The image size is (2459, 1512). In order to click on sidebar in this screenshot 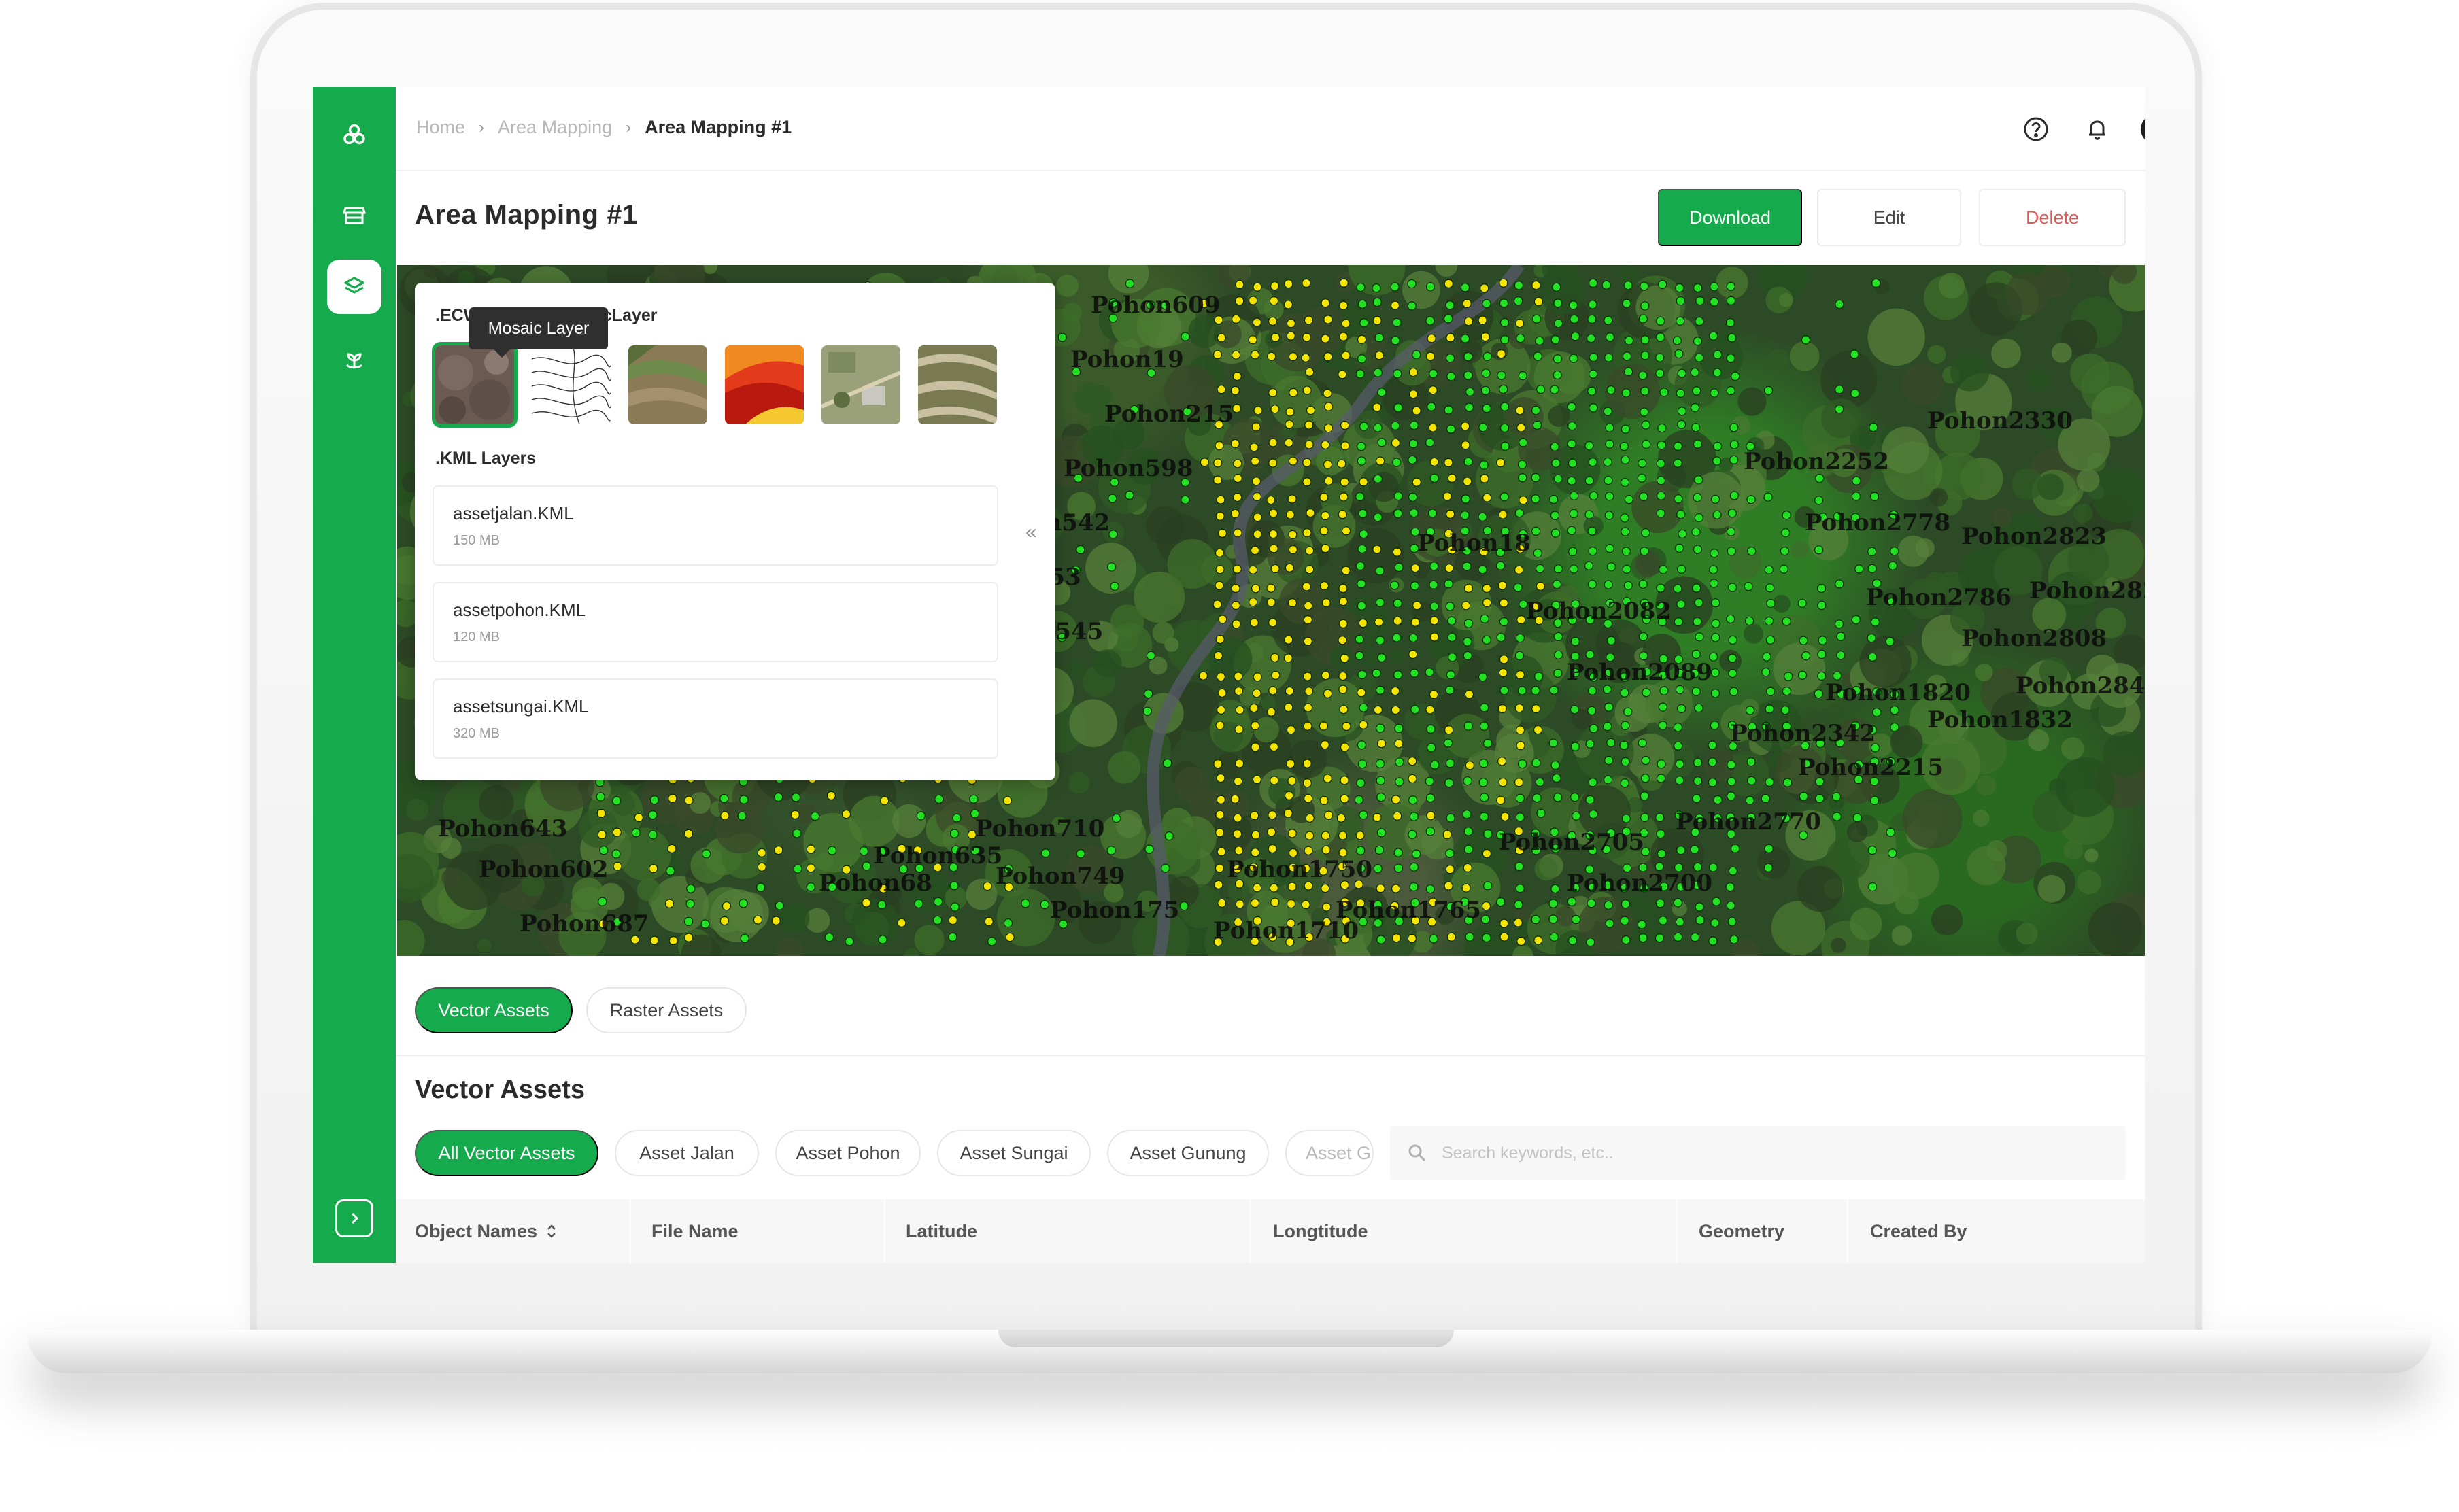, I will do `click(354, 675)`.